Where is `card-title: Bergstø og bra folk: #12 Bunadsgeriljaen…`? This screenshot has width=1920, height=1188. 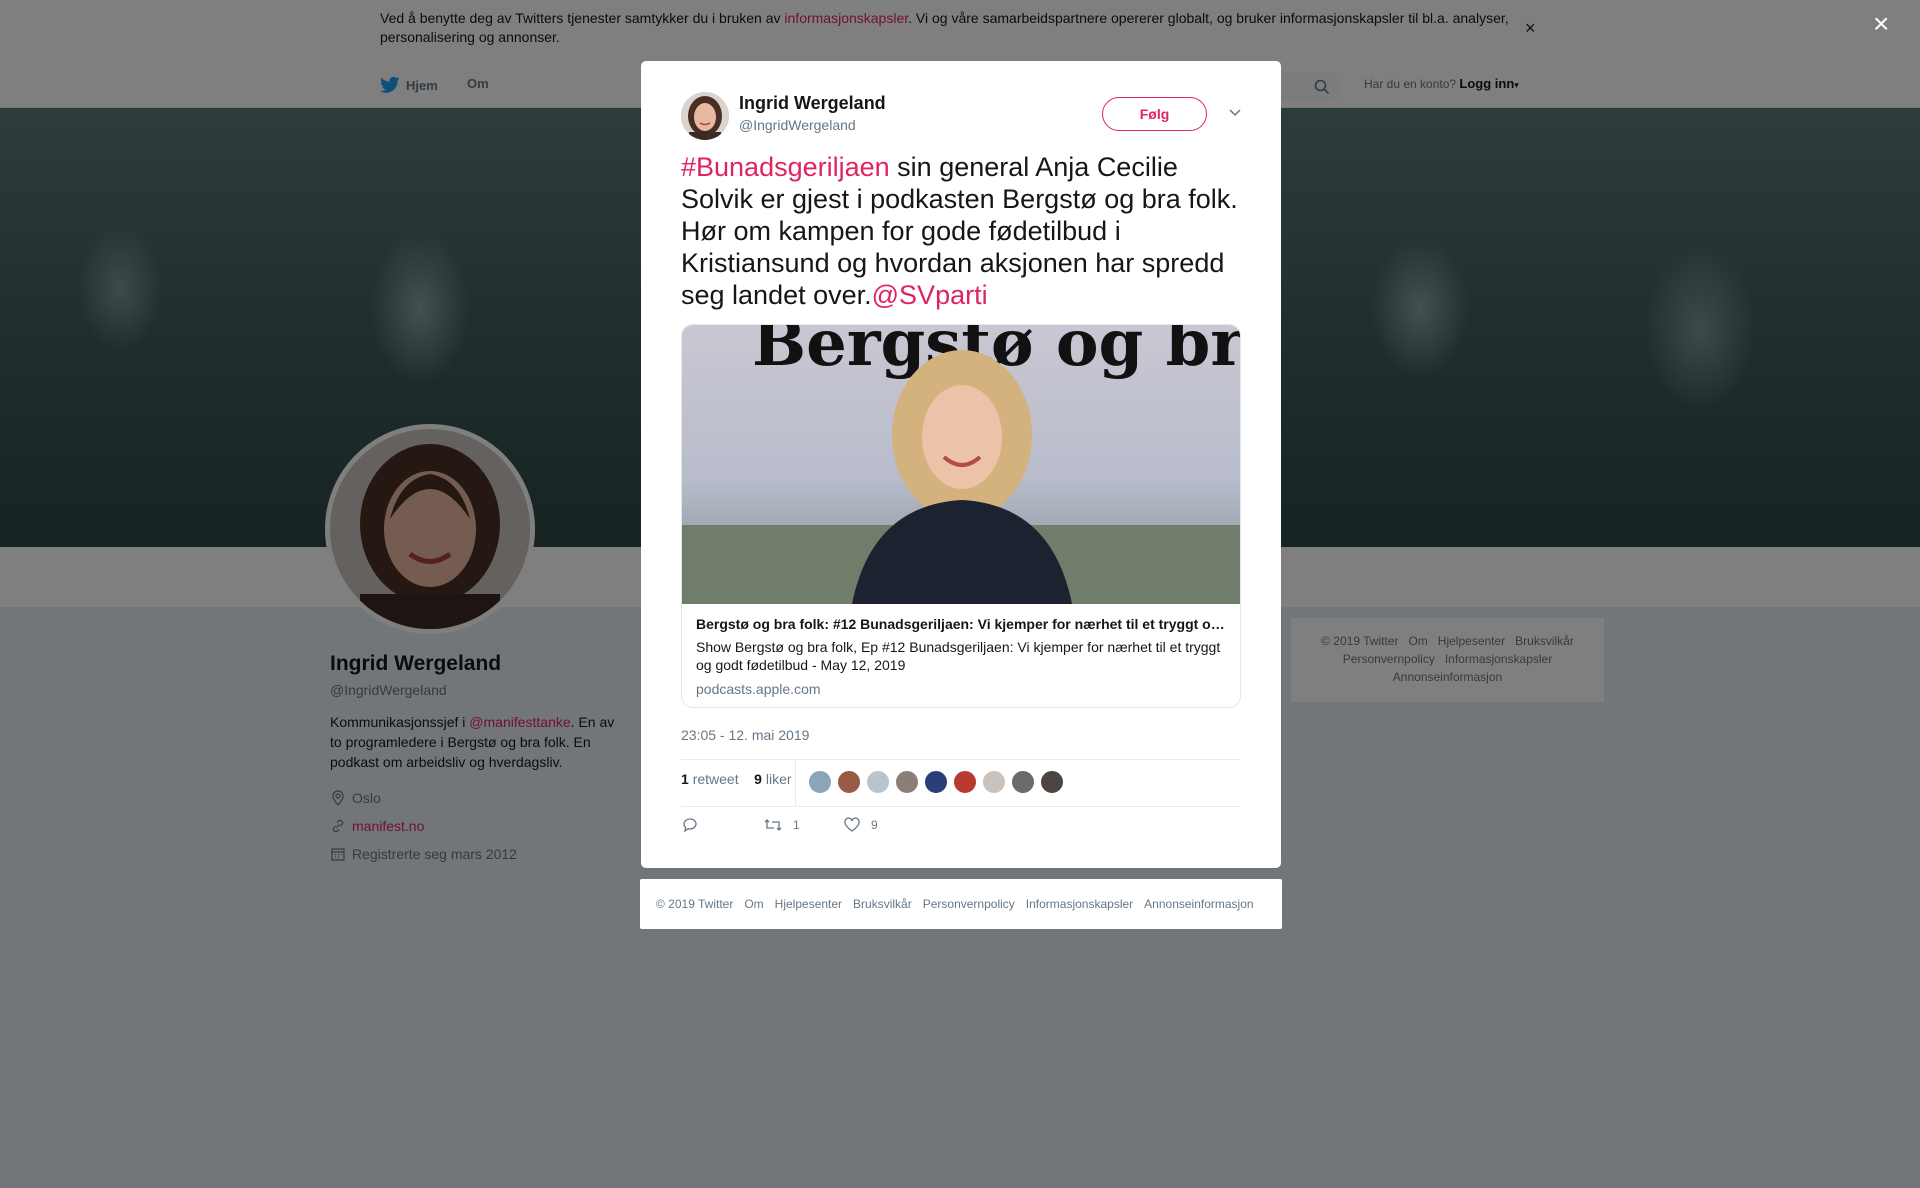
card-title: Bergstø og bra folk: #12 Bunadsgeriljaen… is located at coordinates (962, 624).